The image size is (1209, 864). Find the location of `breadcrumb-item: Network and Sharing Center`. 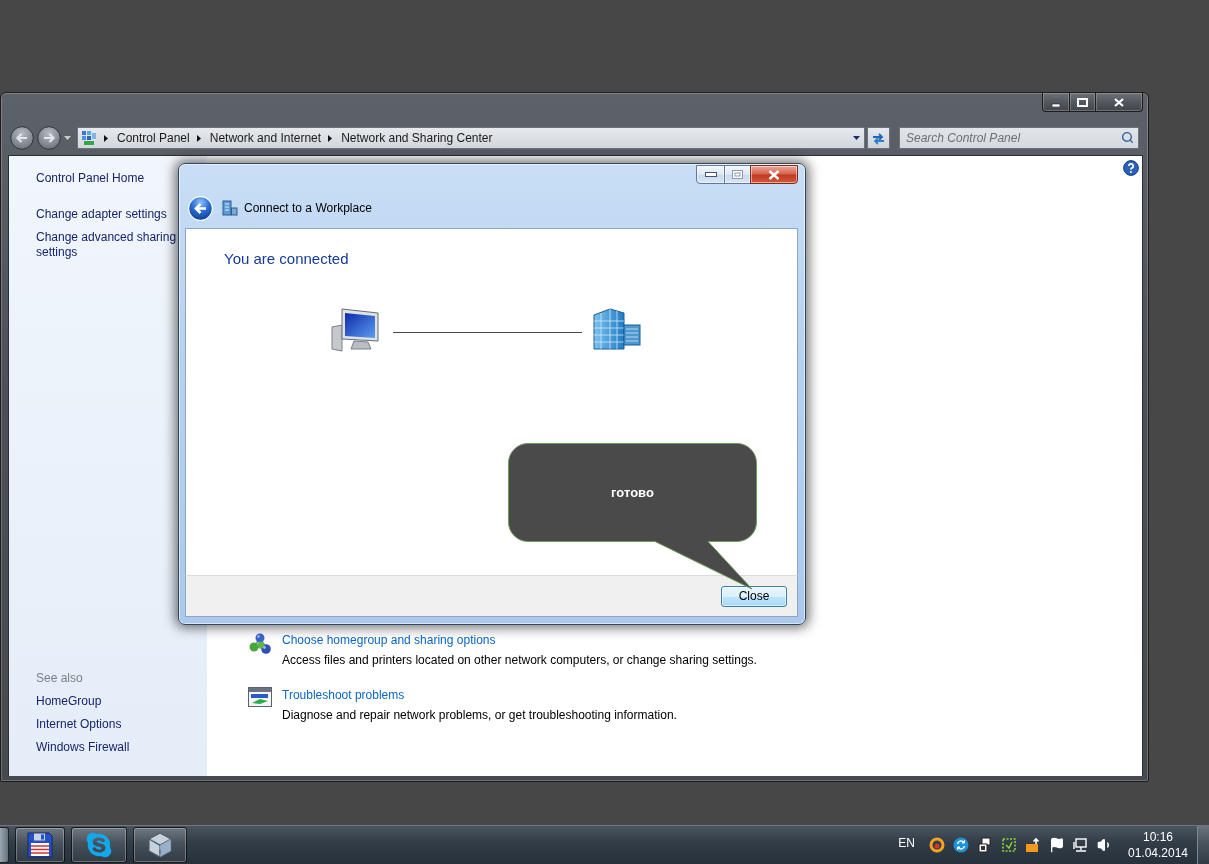

breadcrumb-item: Network and Sharing Center is located at coordinates (417, 138).